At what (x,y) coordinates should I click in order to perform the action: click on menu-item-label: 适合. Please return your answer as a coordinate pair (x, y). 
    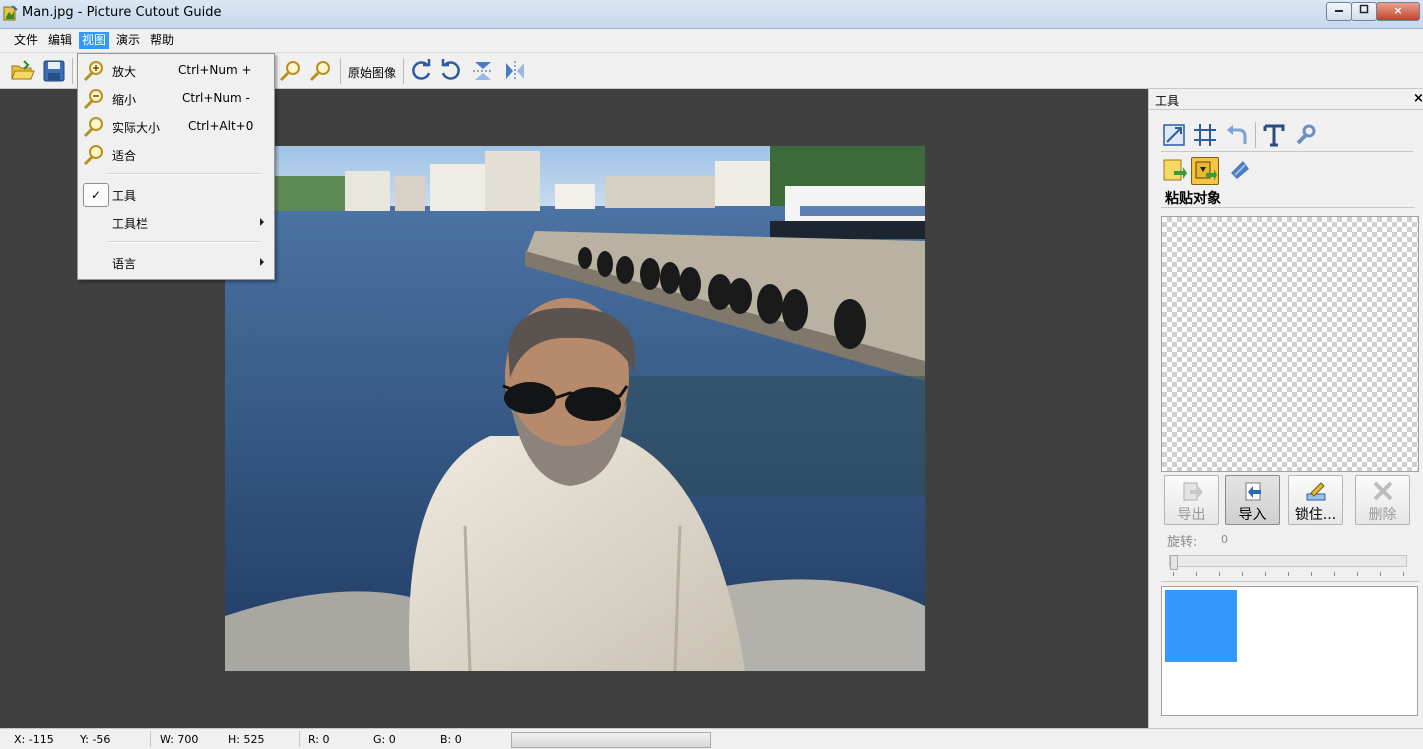
    Looking at the image, I should click on (124, 156).